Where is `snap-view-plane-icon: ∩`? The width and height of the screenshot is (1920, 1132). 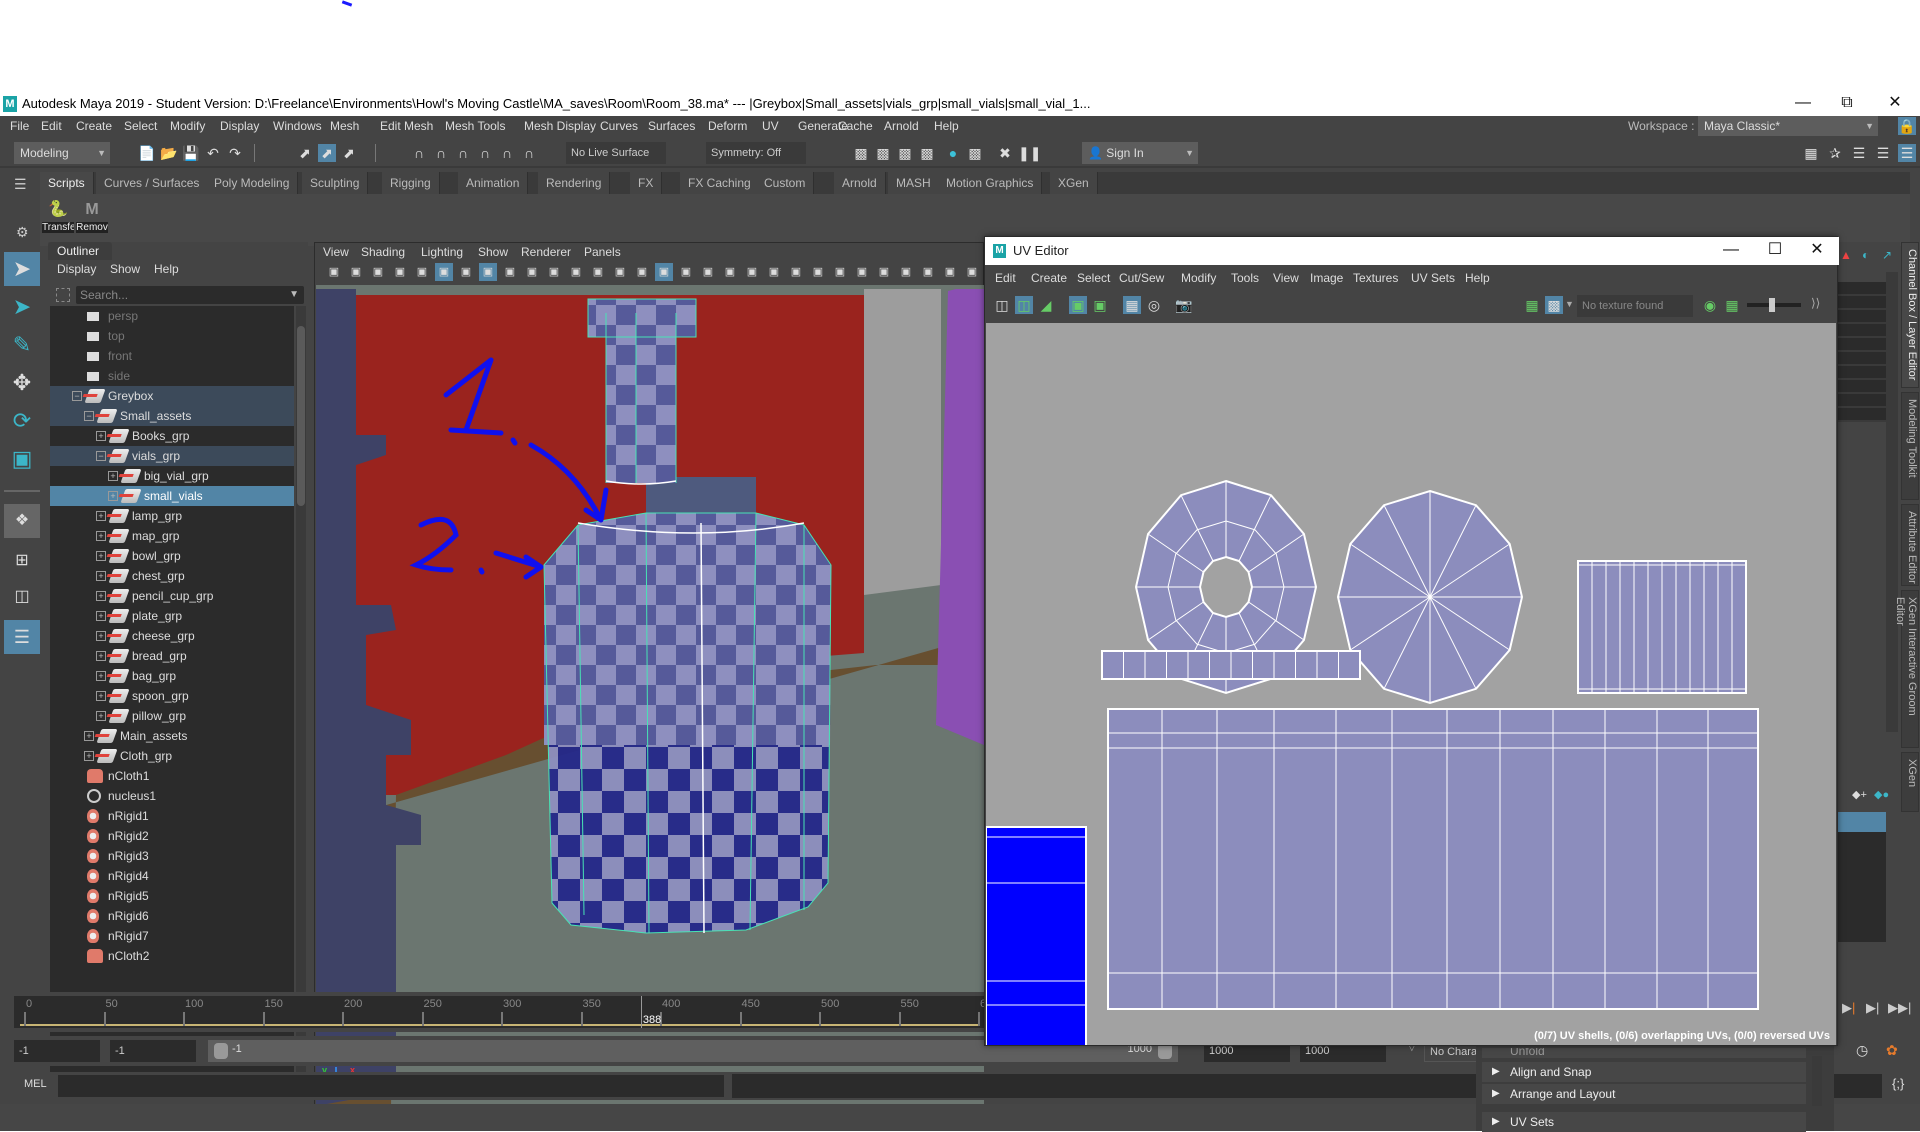
snap-view-plane-icon: ∩ is located at coordinates (507, 153).